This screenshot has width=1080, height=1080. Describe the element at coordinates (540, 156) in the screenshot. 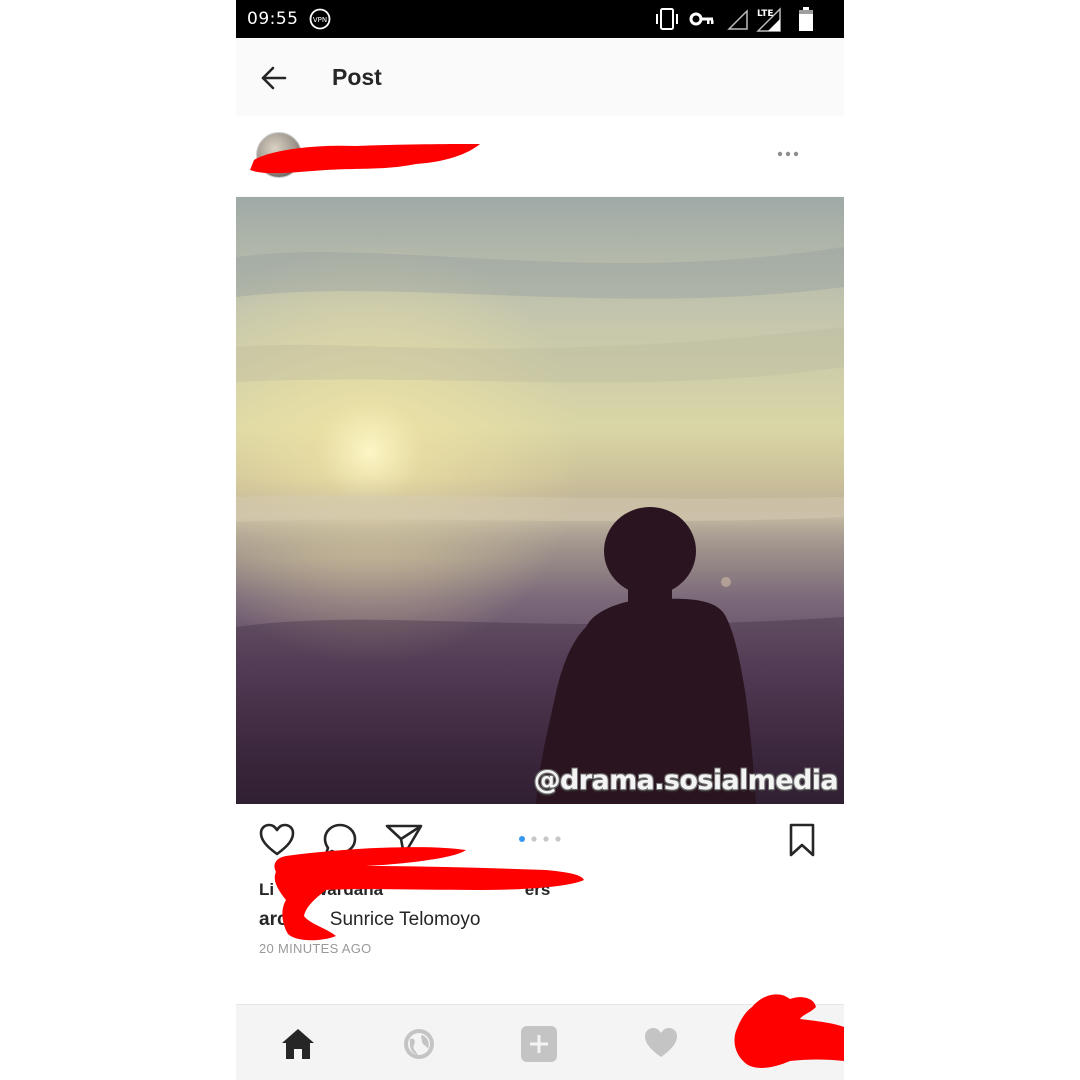

I see `post-header` at that location.